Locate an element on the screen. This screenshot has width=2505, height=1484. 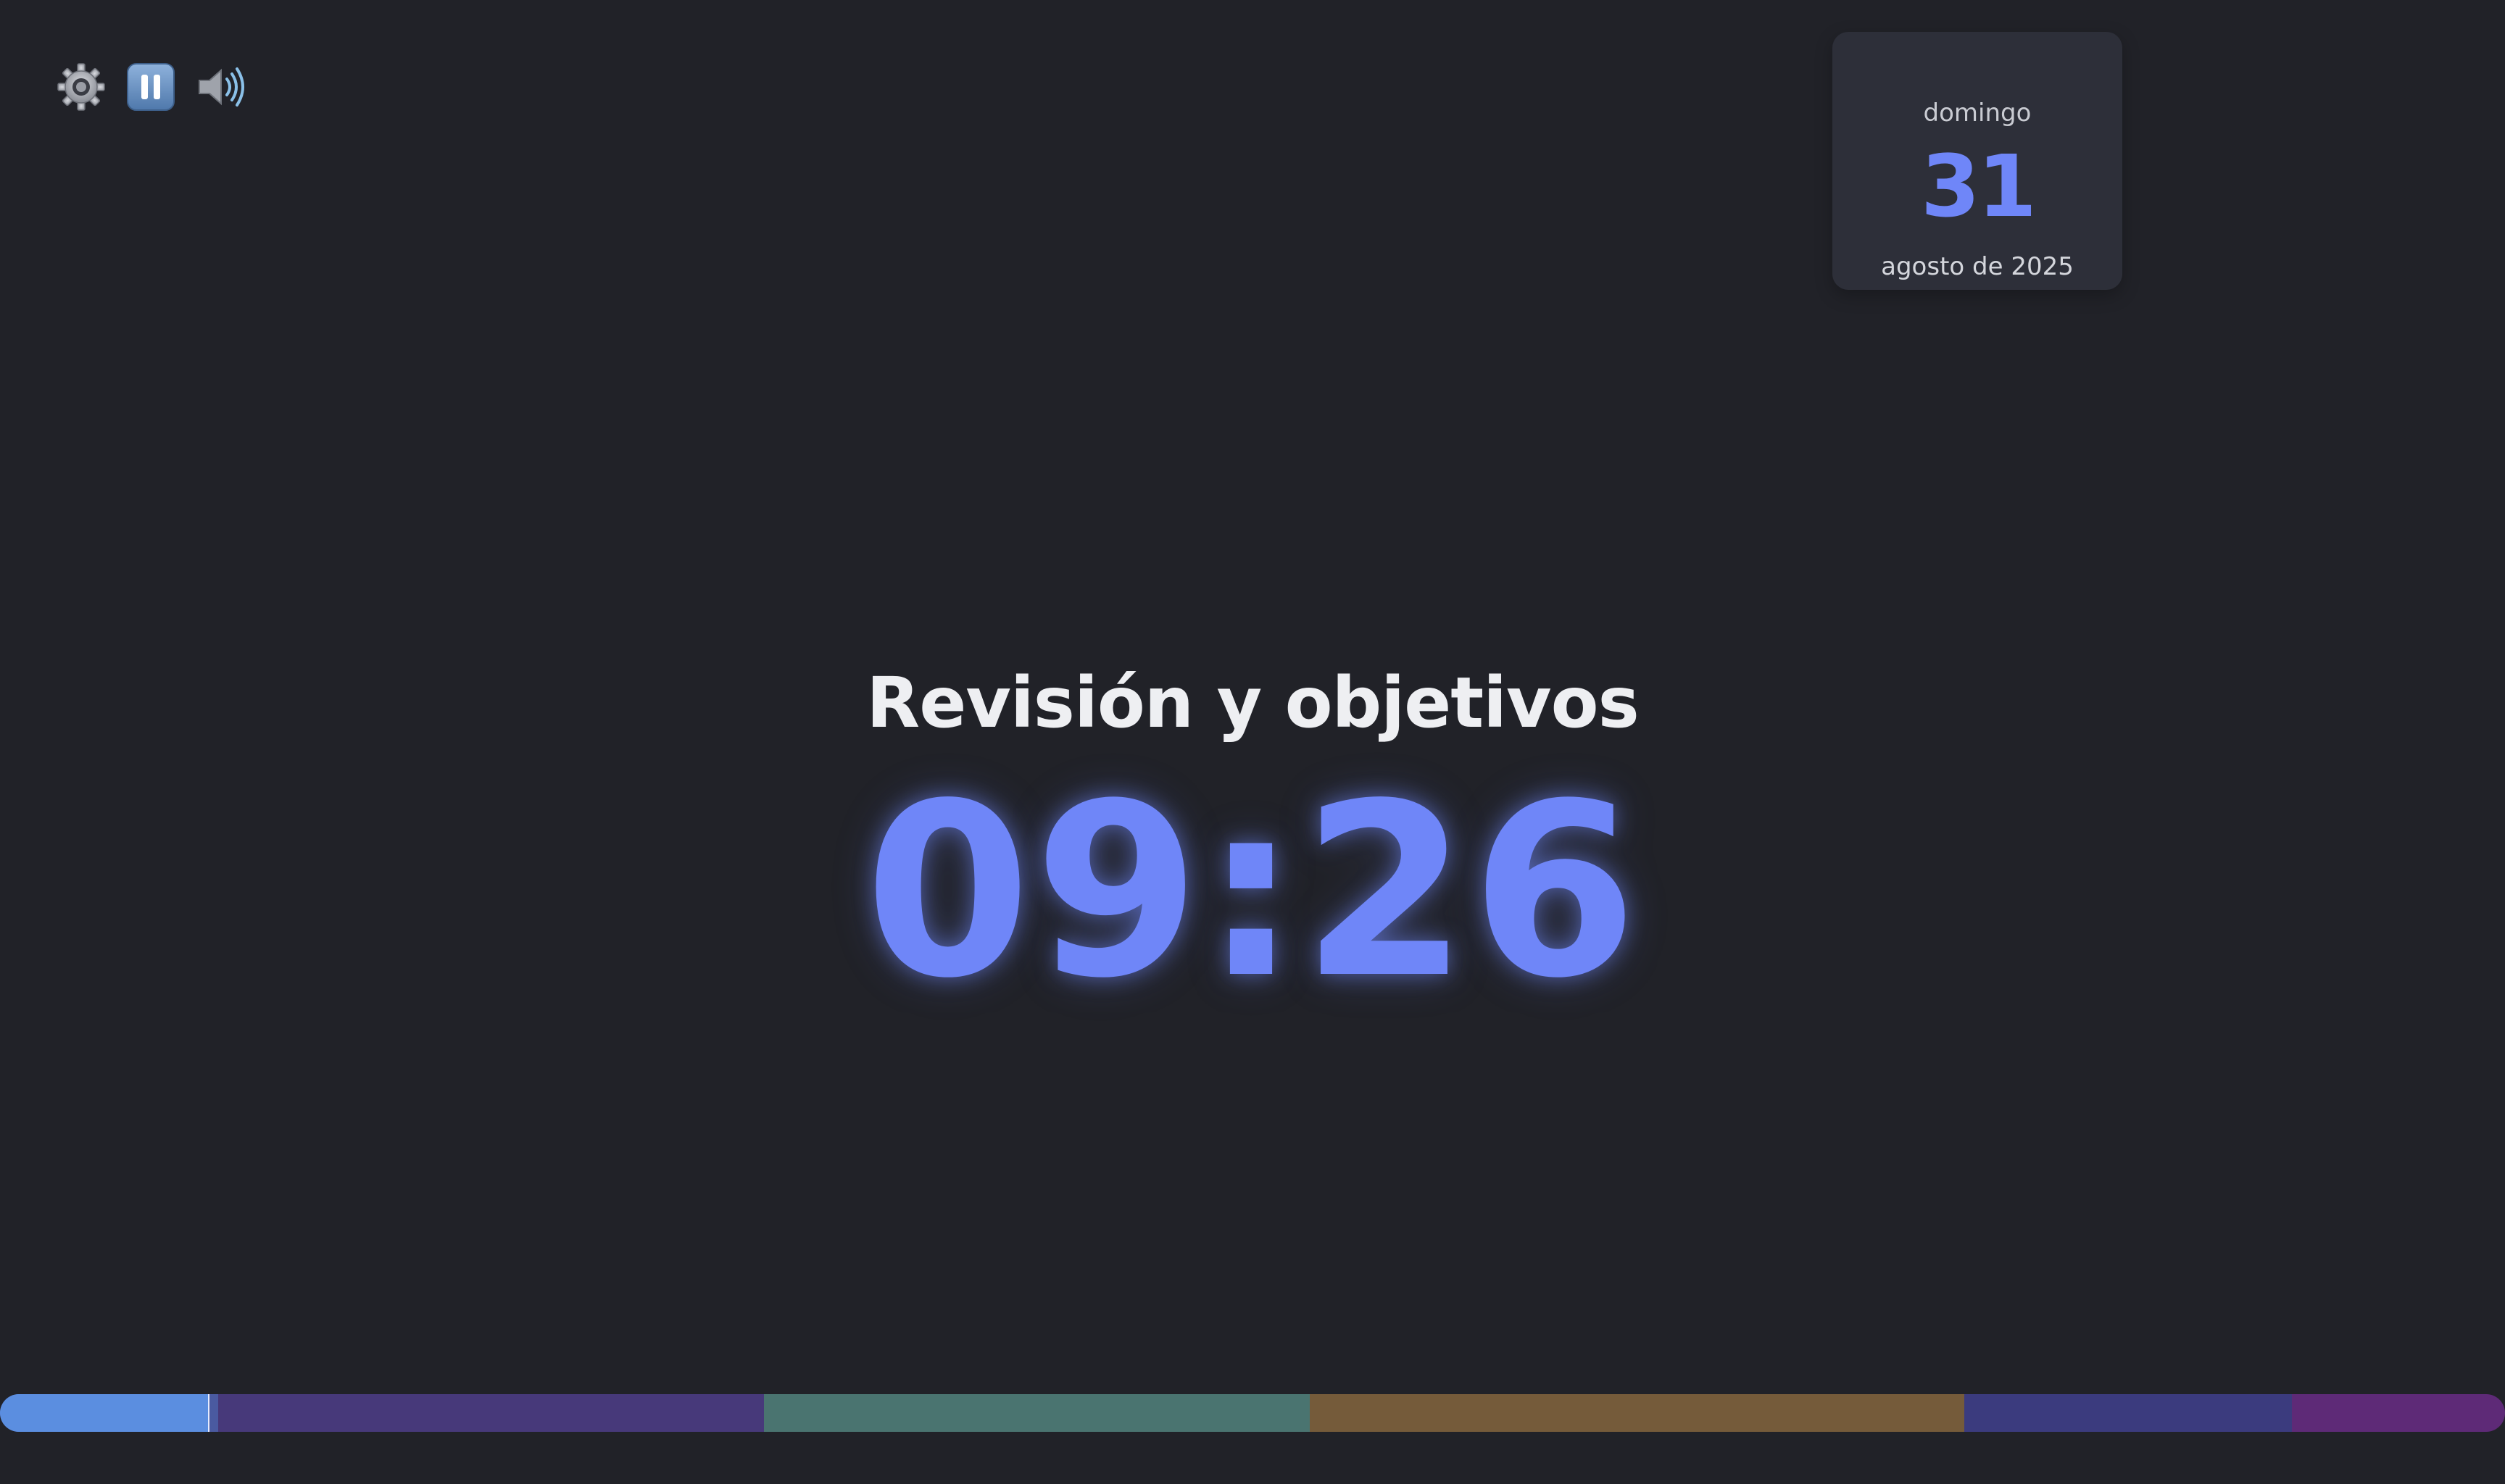
control-bar is located at coordinates (159, 87).